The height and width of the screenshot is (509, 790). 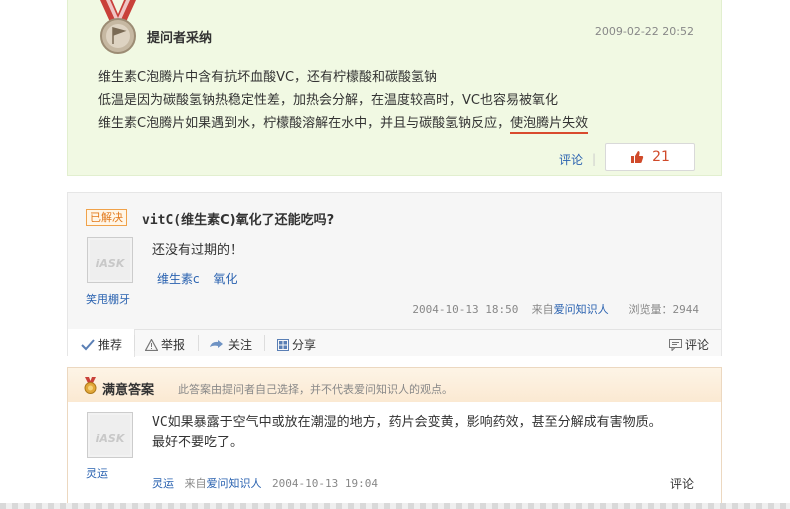 What do you see at coordinates (225, 279) in the screenshot?
I see `tag-link: 氧化` at bounding box center [225, 279].